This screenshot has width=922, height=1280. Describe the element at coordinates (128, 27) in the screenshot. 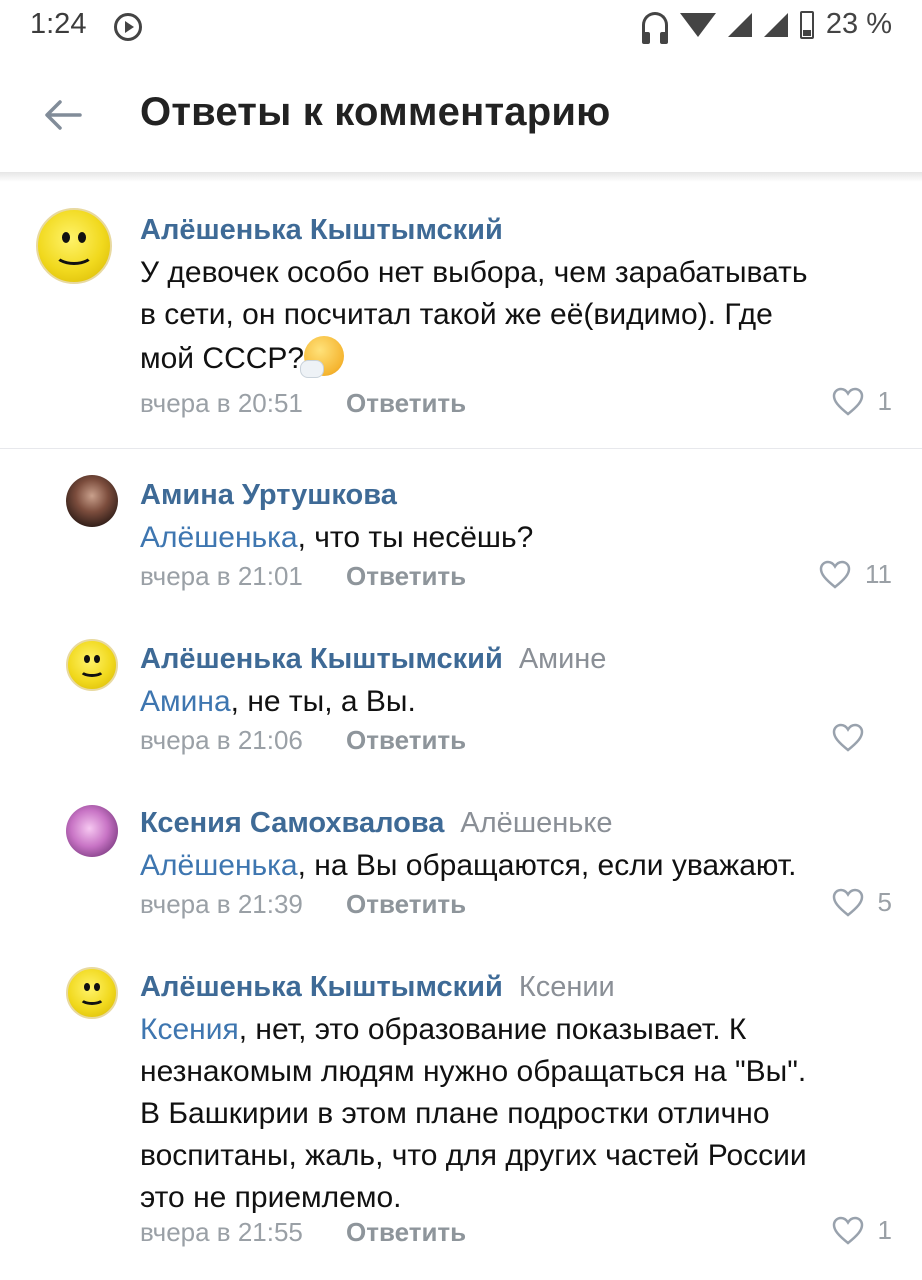

I see `screen-record-icon` at that location.